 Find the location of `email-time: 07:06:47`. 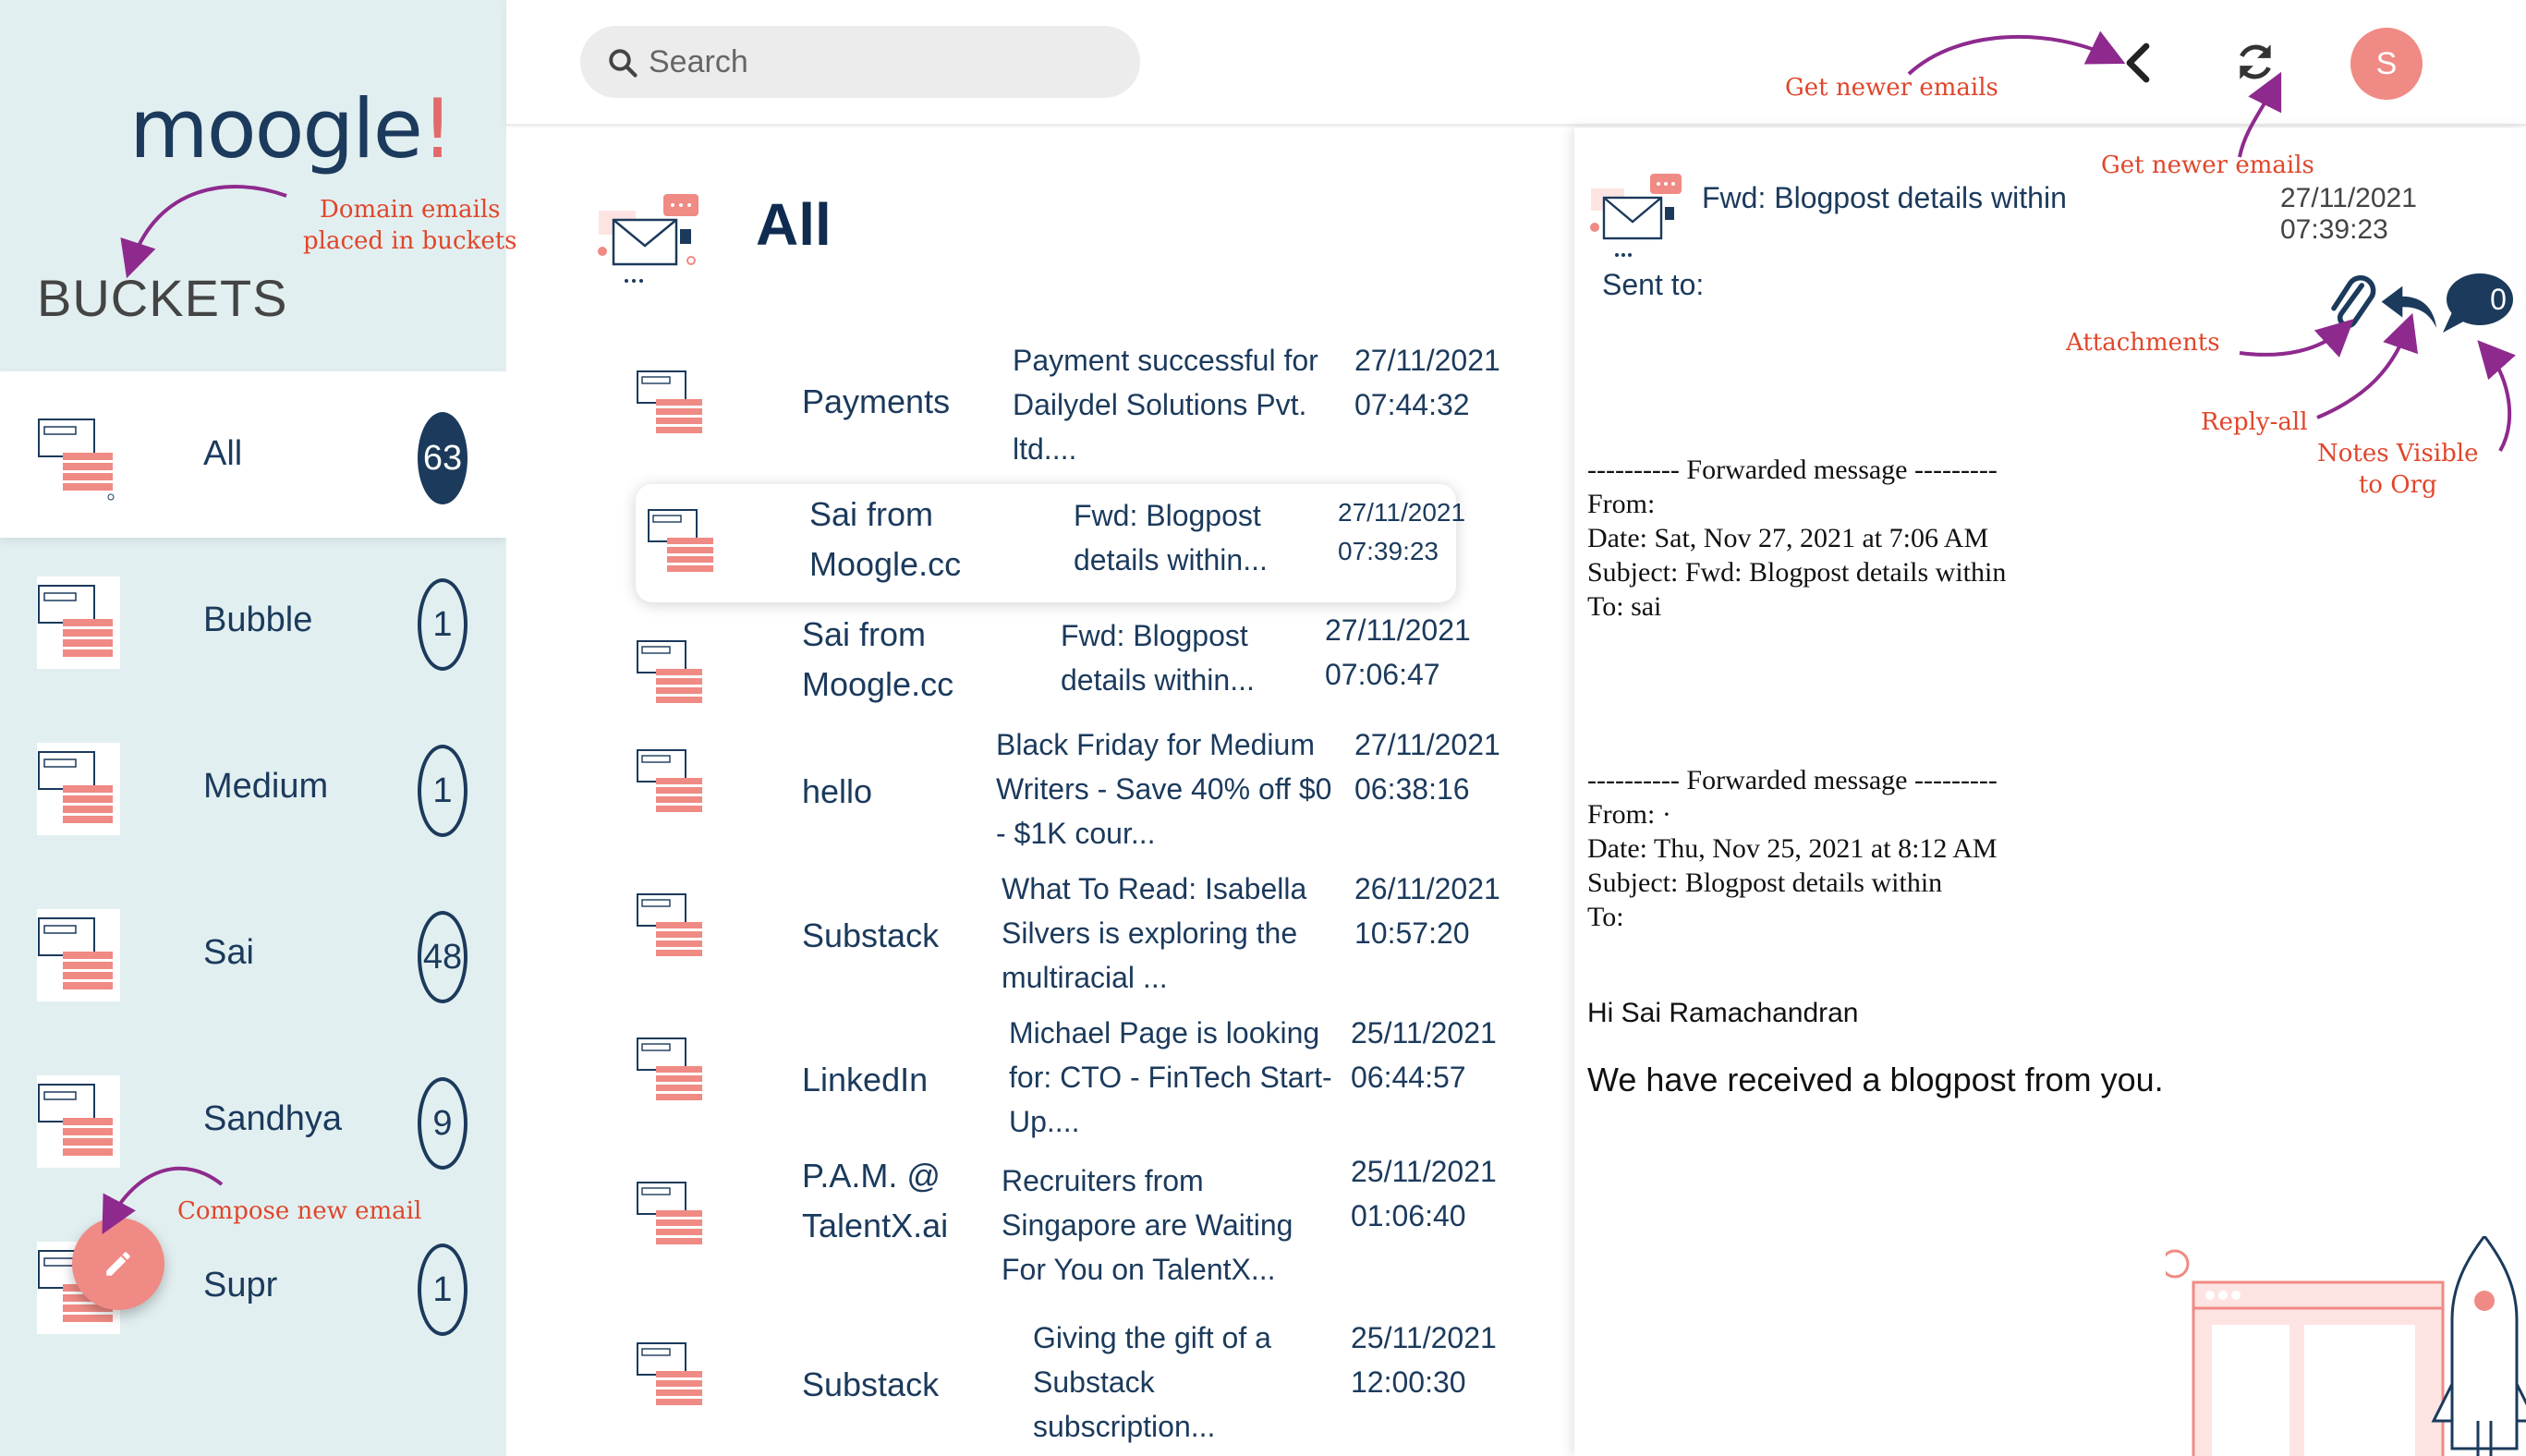

email-time: 07:06:47 is located at coordinates (1382, 674).